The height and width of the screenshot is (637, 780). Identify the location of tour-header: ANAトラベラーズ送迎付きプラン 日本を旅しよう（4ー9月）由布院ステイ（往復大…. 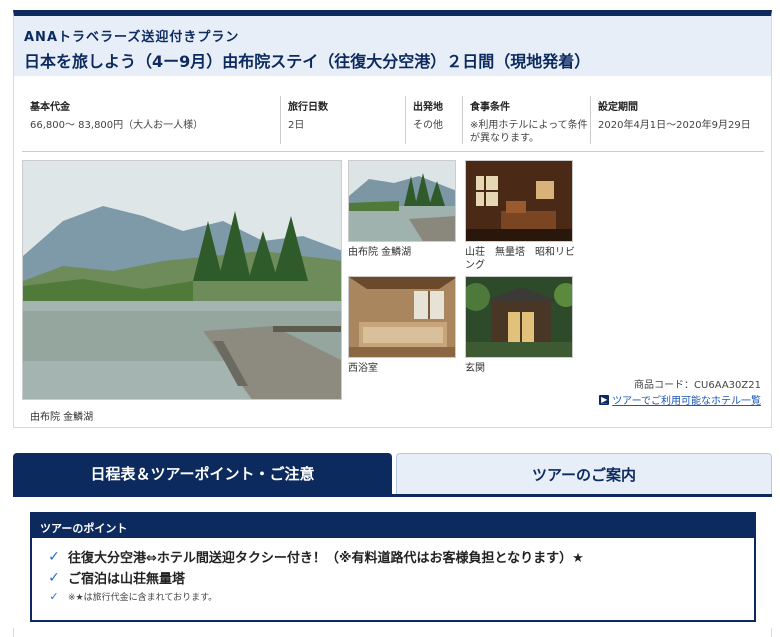
(392, 46).